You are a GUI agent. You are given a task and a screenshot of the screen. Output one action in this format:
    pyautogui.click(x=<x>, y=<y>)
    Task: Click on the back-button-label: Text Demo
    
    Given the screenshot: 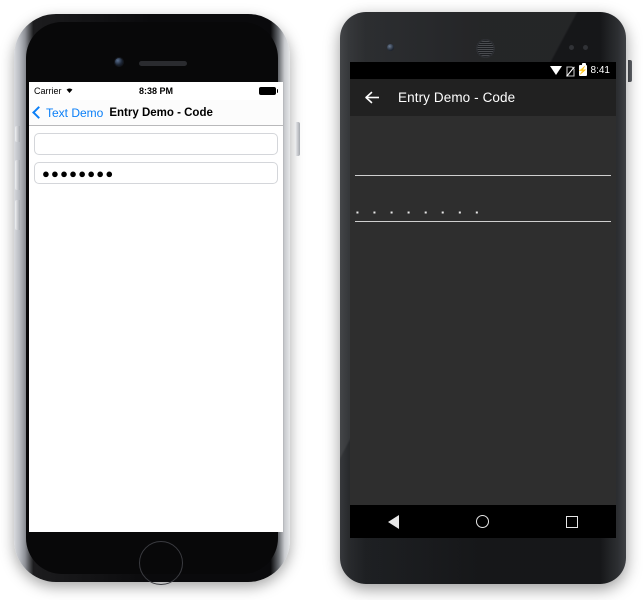 What is the action you would take?
    pyautogui.click(x=75, y=112)
    